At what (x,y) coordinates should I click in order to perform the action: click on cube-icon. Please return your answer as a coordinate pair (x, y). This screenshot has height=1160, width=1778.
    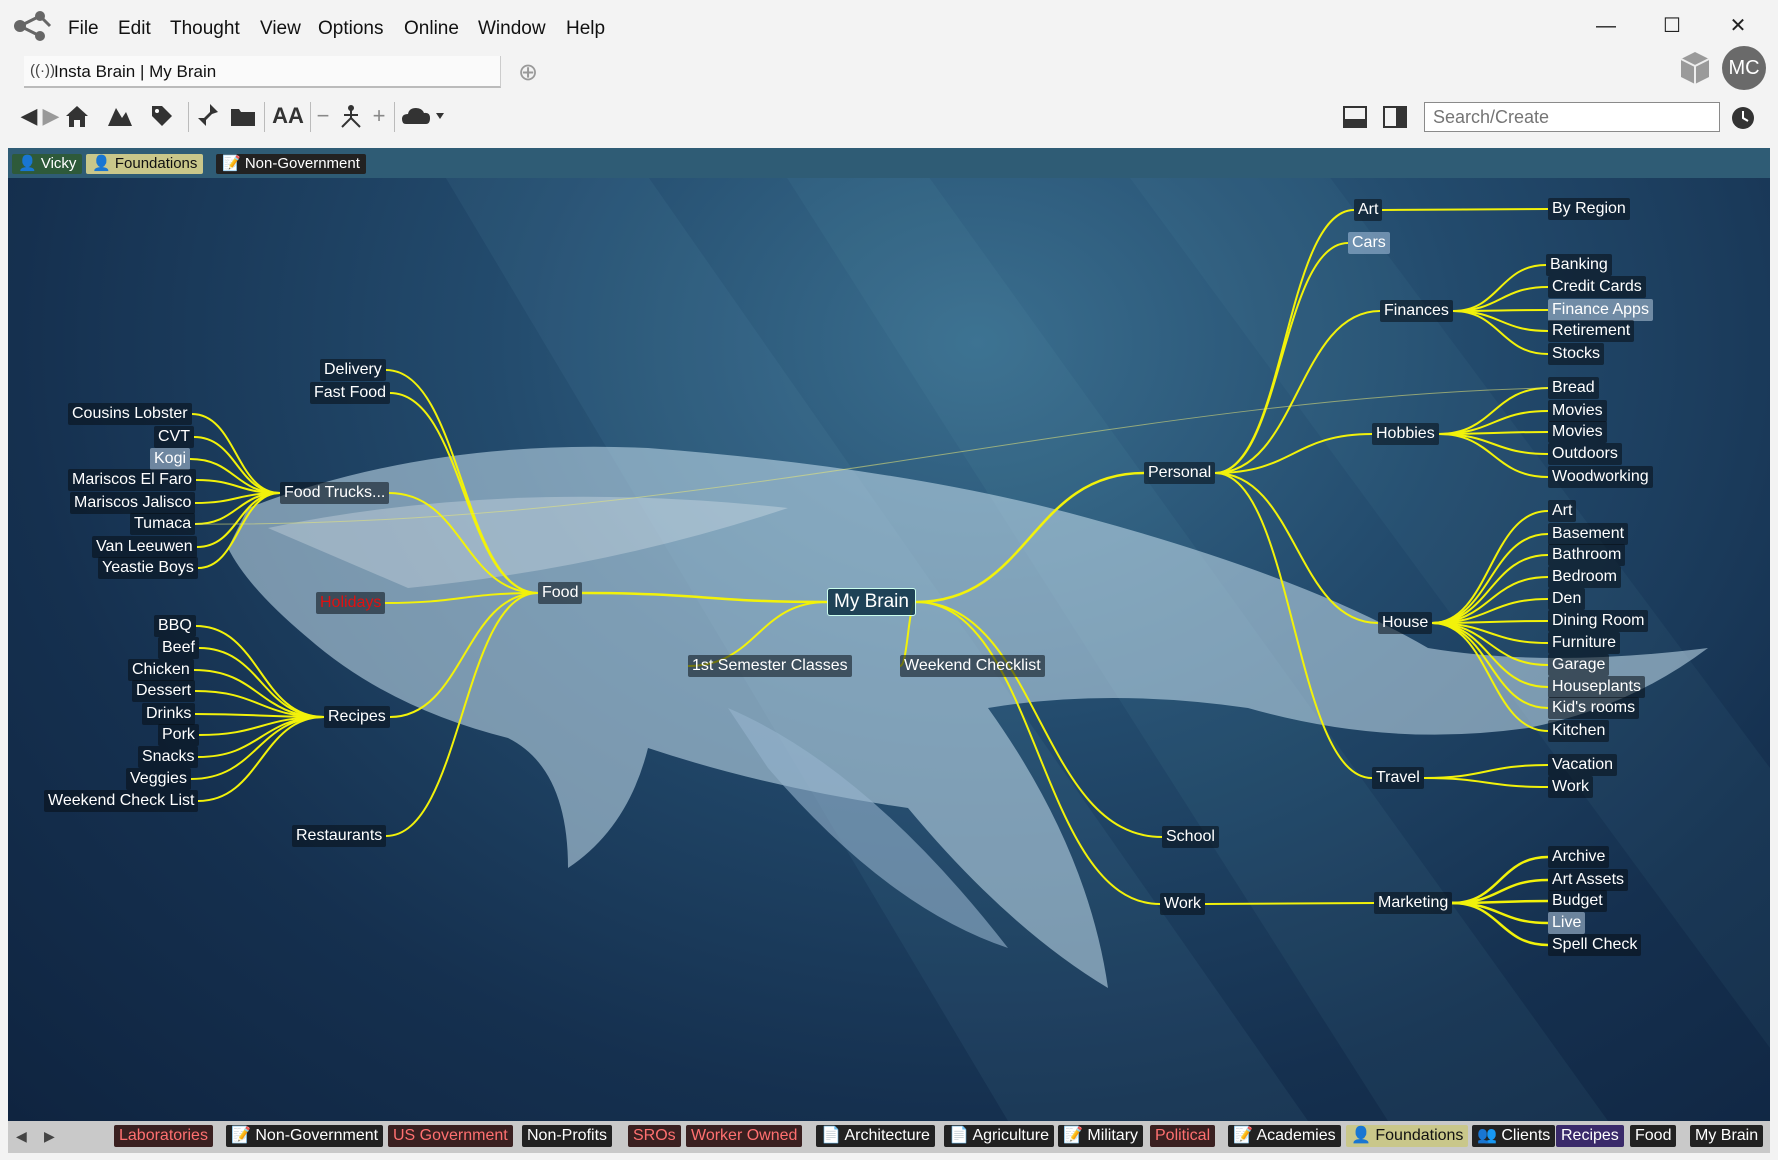
    Looking at the image, I should click on (1695, 68).